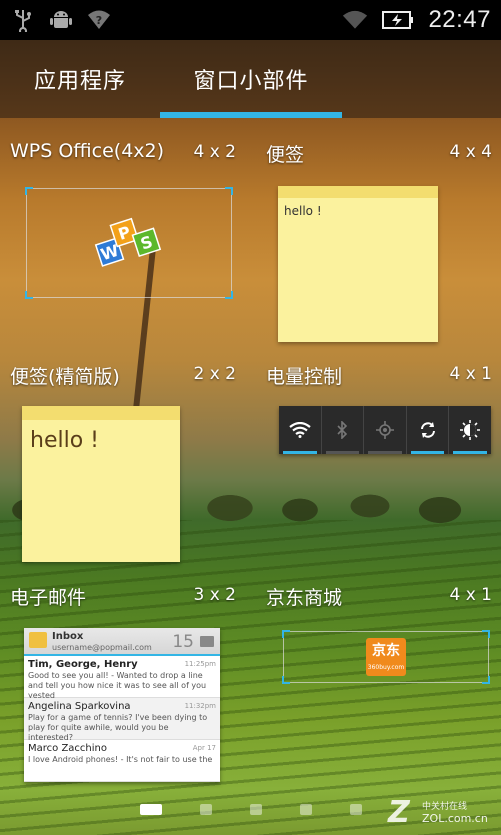 Image resolution: width=501 pixels, height=835 pixels. I want to click on gps-toggle, so click(385, 430).